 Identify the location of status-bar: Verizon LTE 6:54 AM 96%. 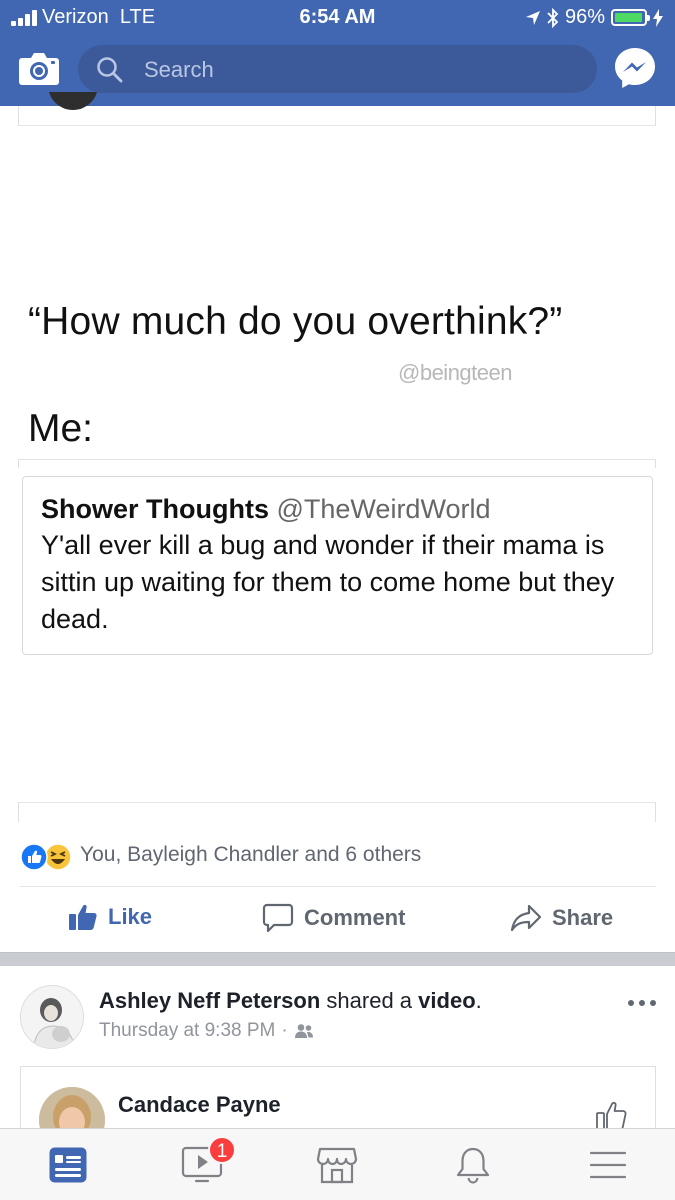
(337, 18).